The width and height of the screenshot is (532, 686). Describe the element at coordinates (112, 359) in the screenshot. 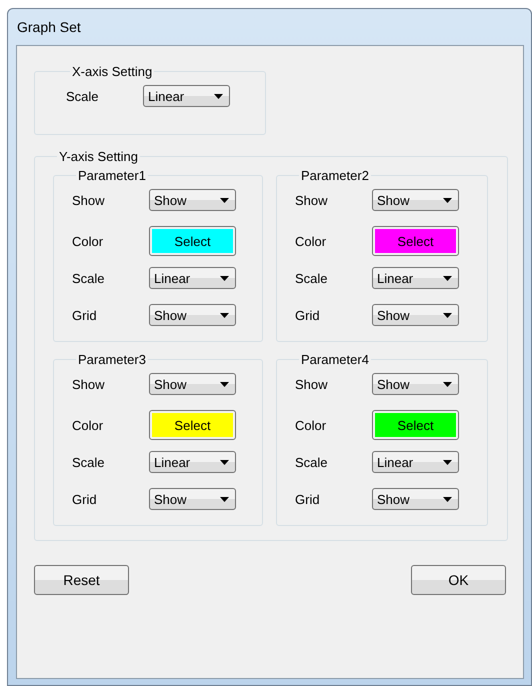

I see `group-title: Parameter3` at that location.